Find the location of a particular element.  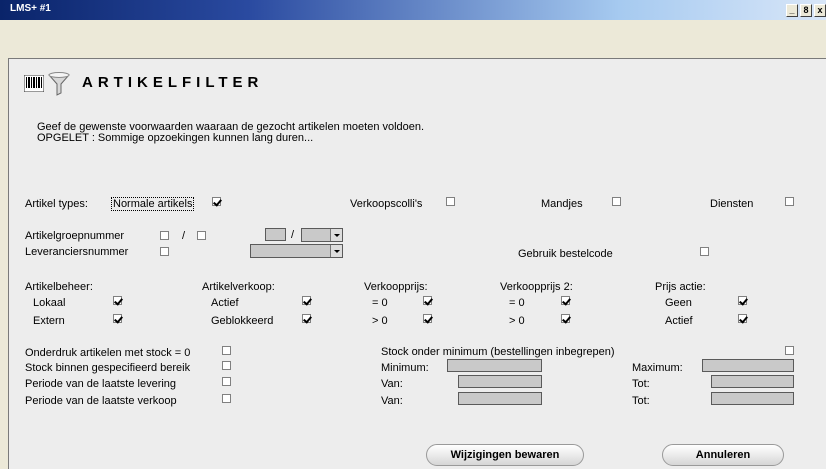

actie-label: Prijs actie: is located at coordinates (680, 287).